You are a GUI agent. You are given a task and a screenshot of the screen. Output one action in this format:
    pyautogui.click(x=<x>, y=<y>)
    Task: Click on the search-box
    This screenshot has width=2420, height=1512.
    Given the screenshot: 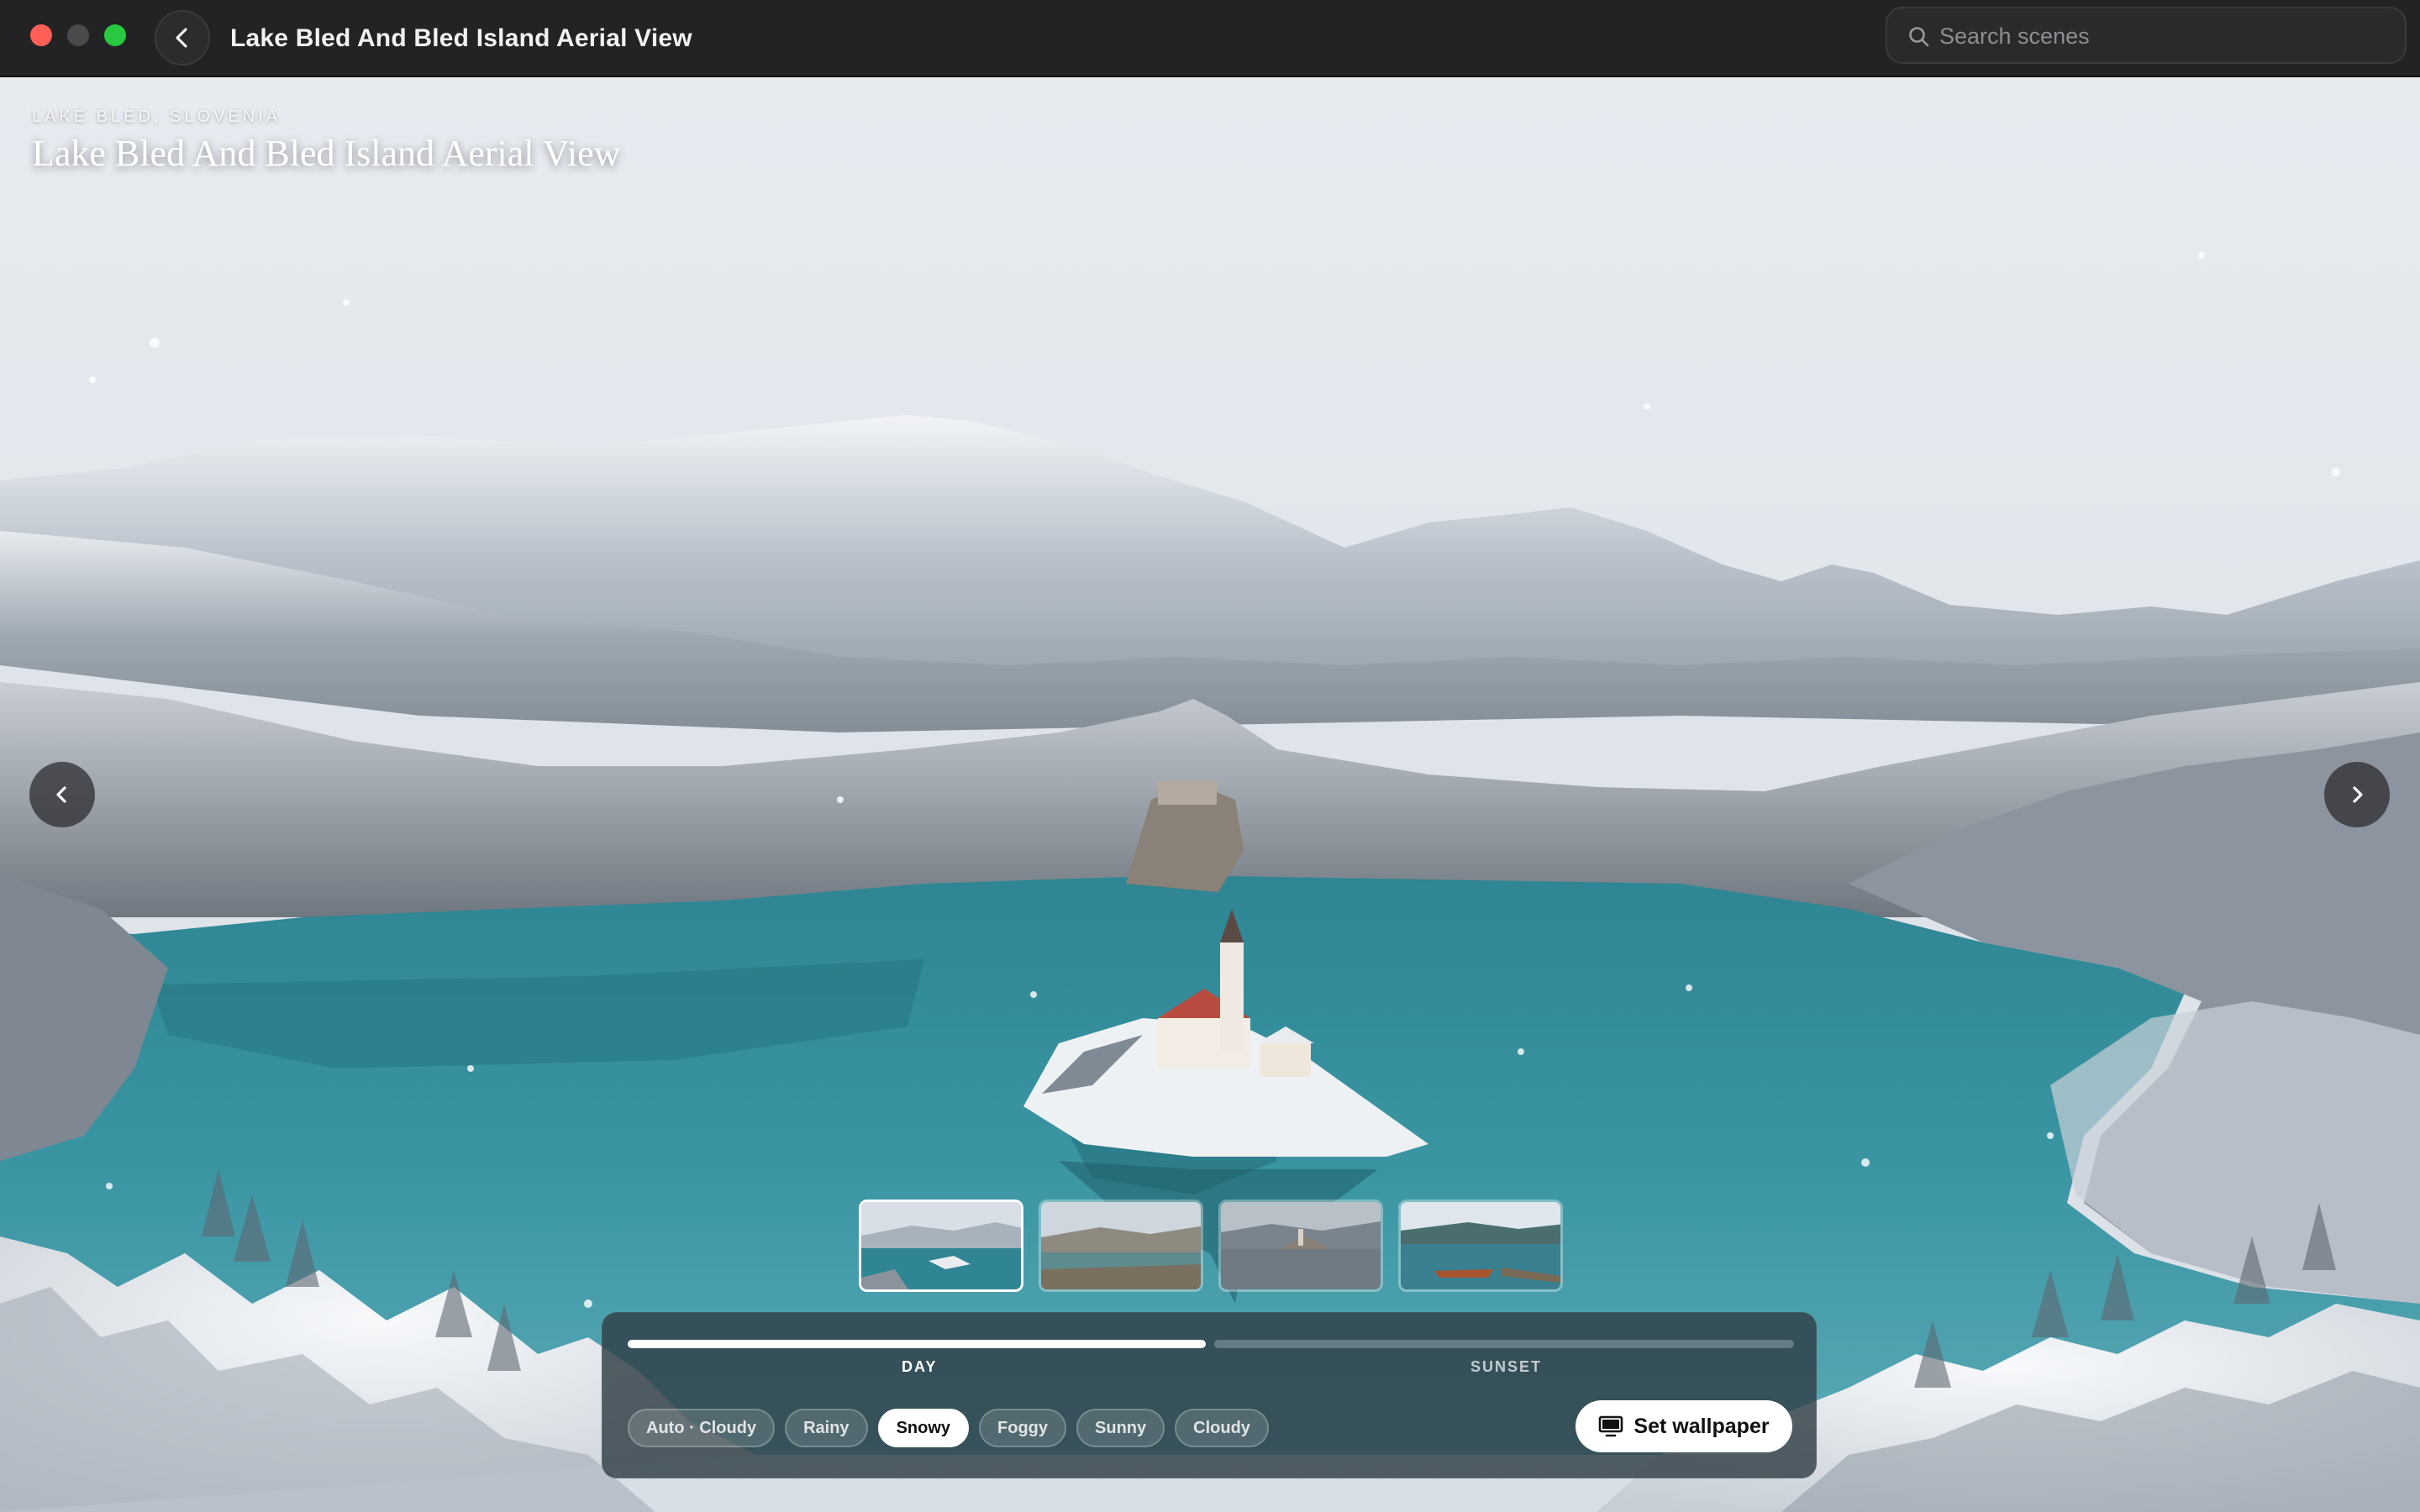 What is the action you would take?
    pyautogui.click(x=2147, y=35)
    